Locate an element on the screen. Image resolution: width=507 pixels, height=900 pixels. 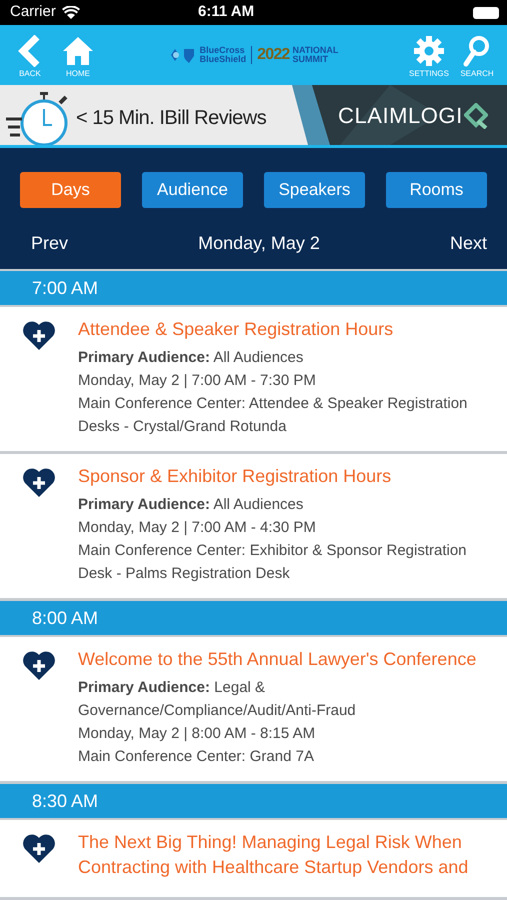
event-text: SUMMIT is located at coordinates (311, 59).